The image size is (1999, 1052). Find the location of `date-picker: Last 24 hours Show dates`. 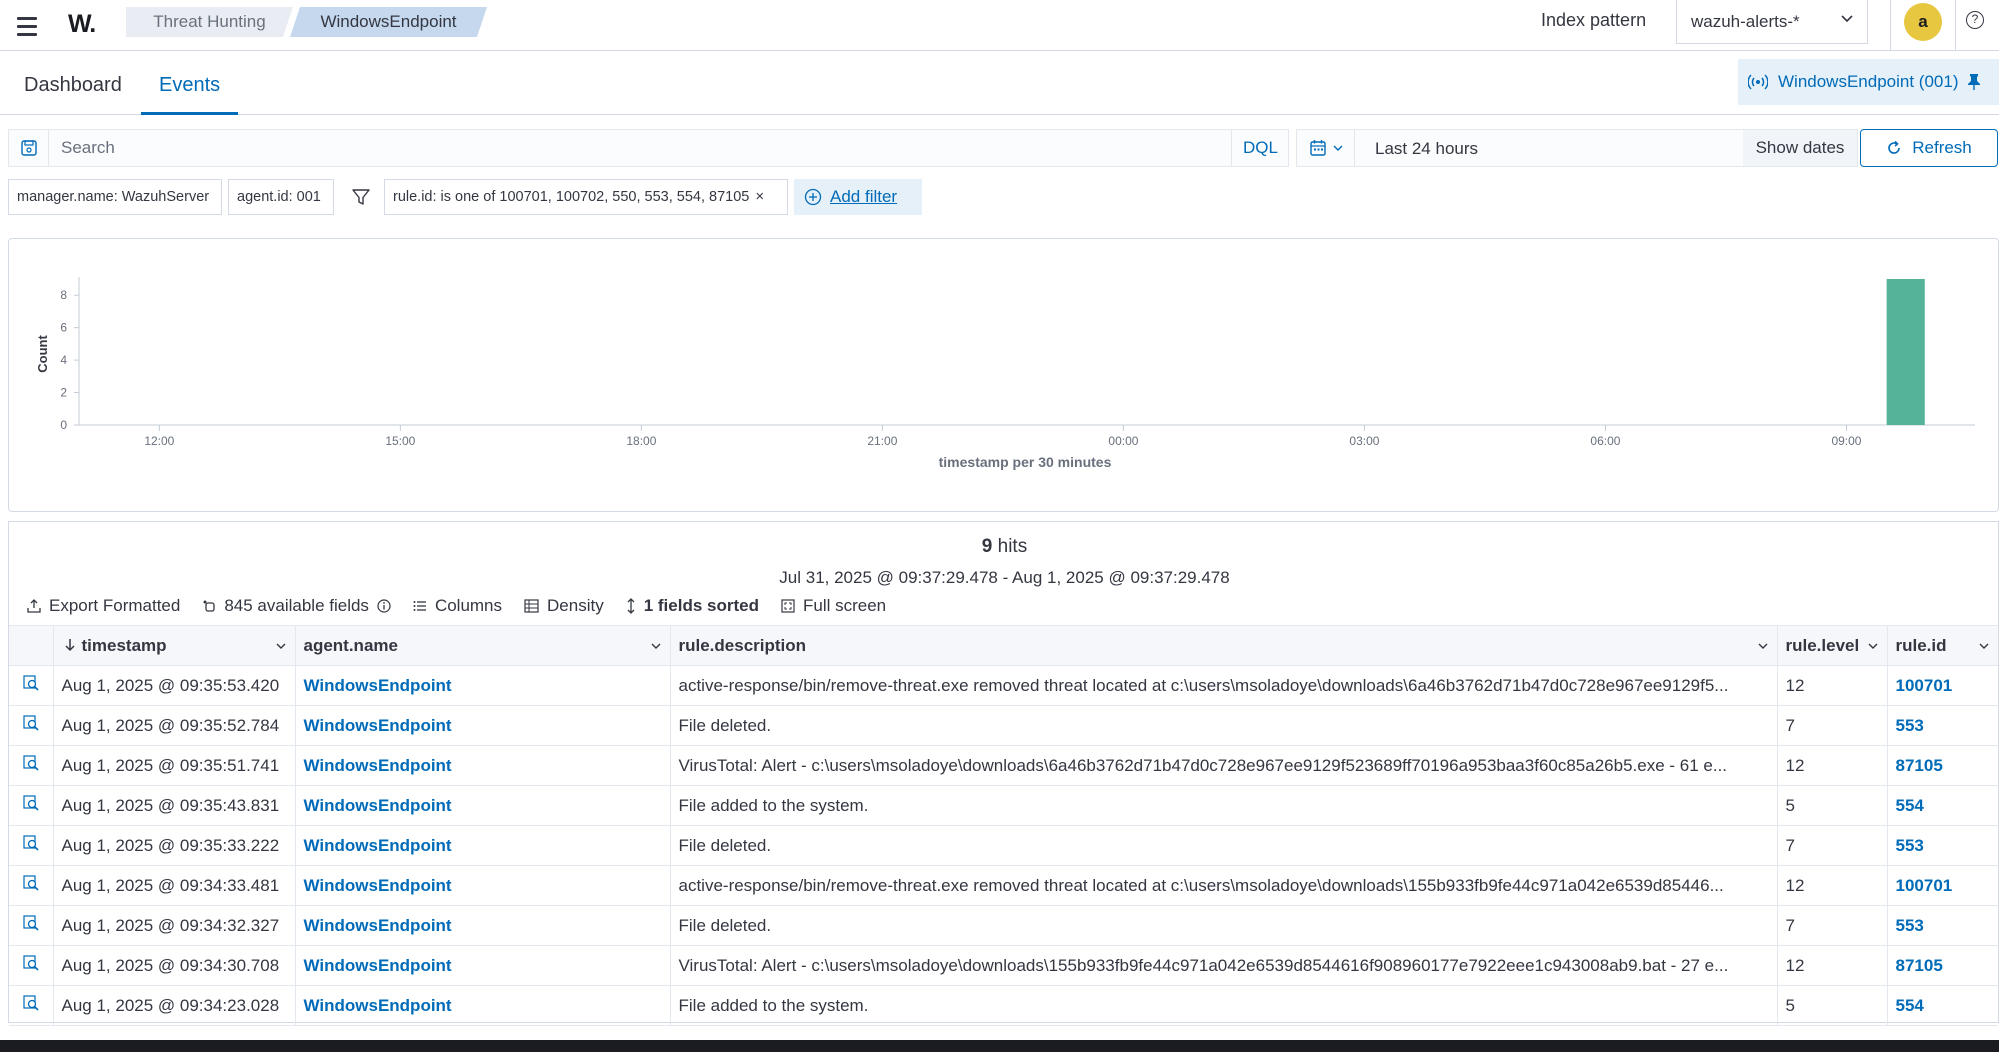

date-picker: Last 24 hours Show dates is located at coordinates (1577, 148).